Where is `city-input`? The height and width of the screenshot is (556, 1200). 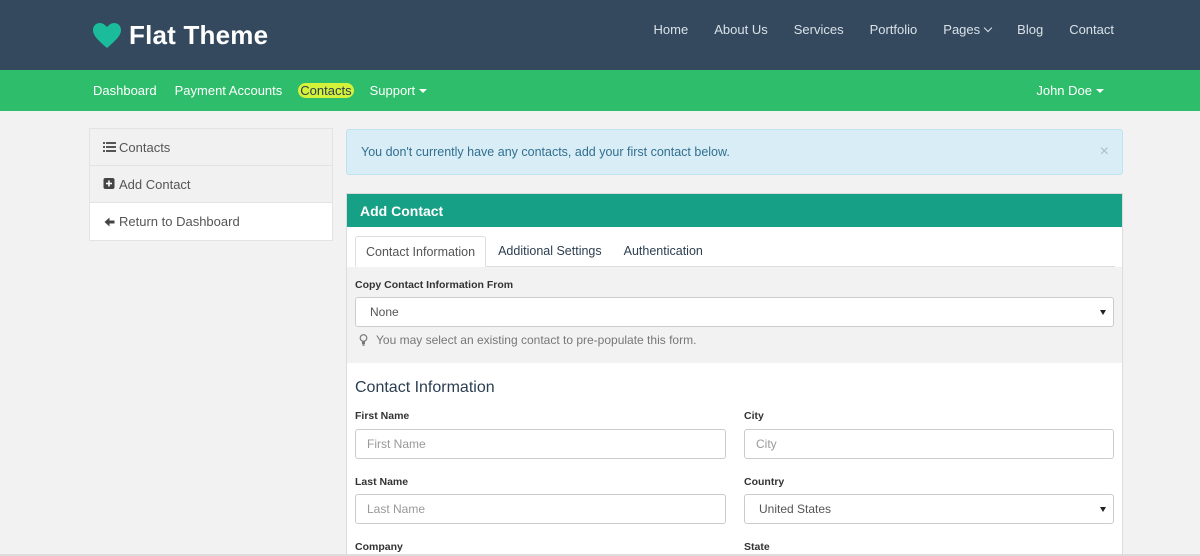
city-input is located at coordinates (929, 444).